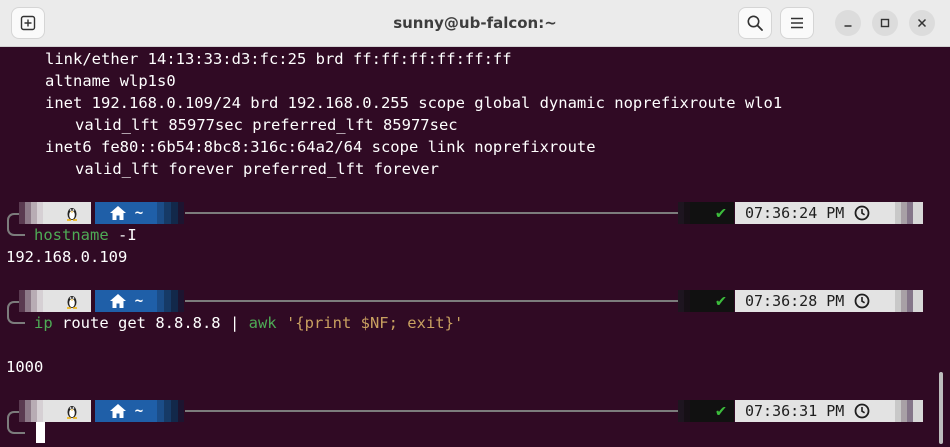 Image resolution: width=950 pixels, height=447 pixels. Describe the element at coordinates (110, 81) in the screenshot. I see `output-line: altname wlp1s0` at that location.